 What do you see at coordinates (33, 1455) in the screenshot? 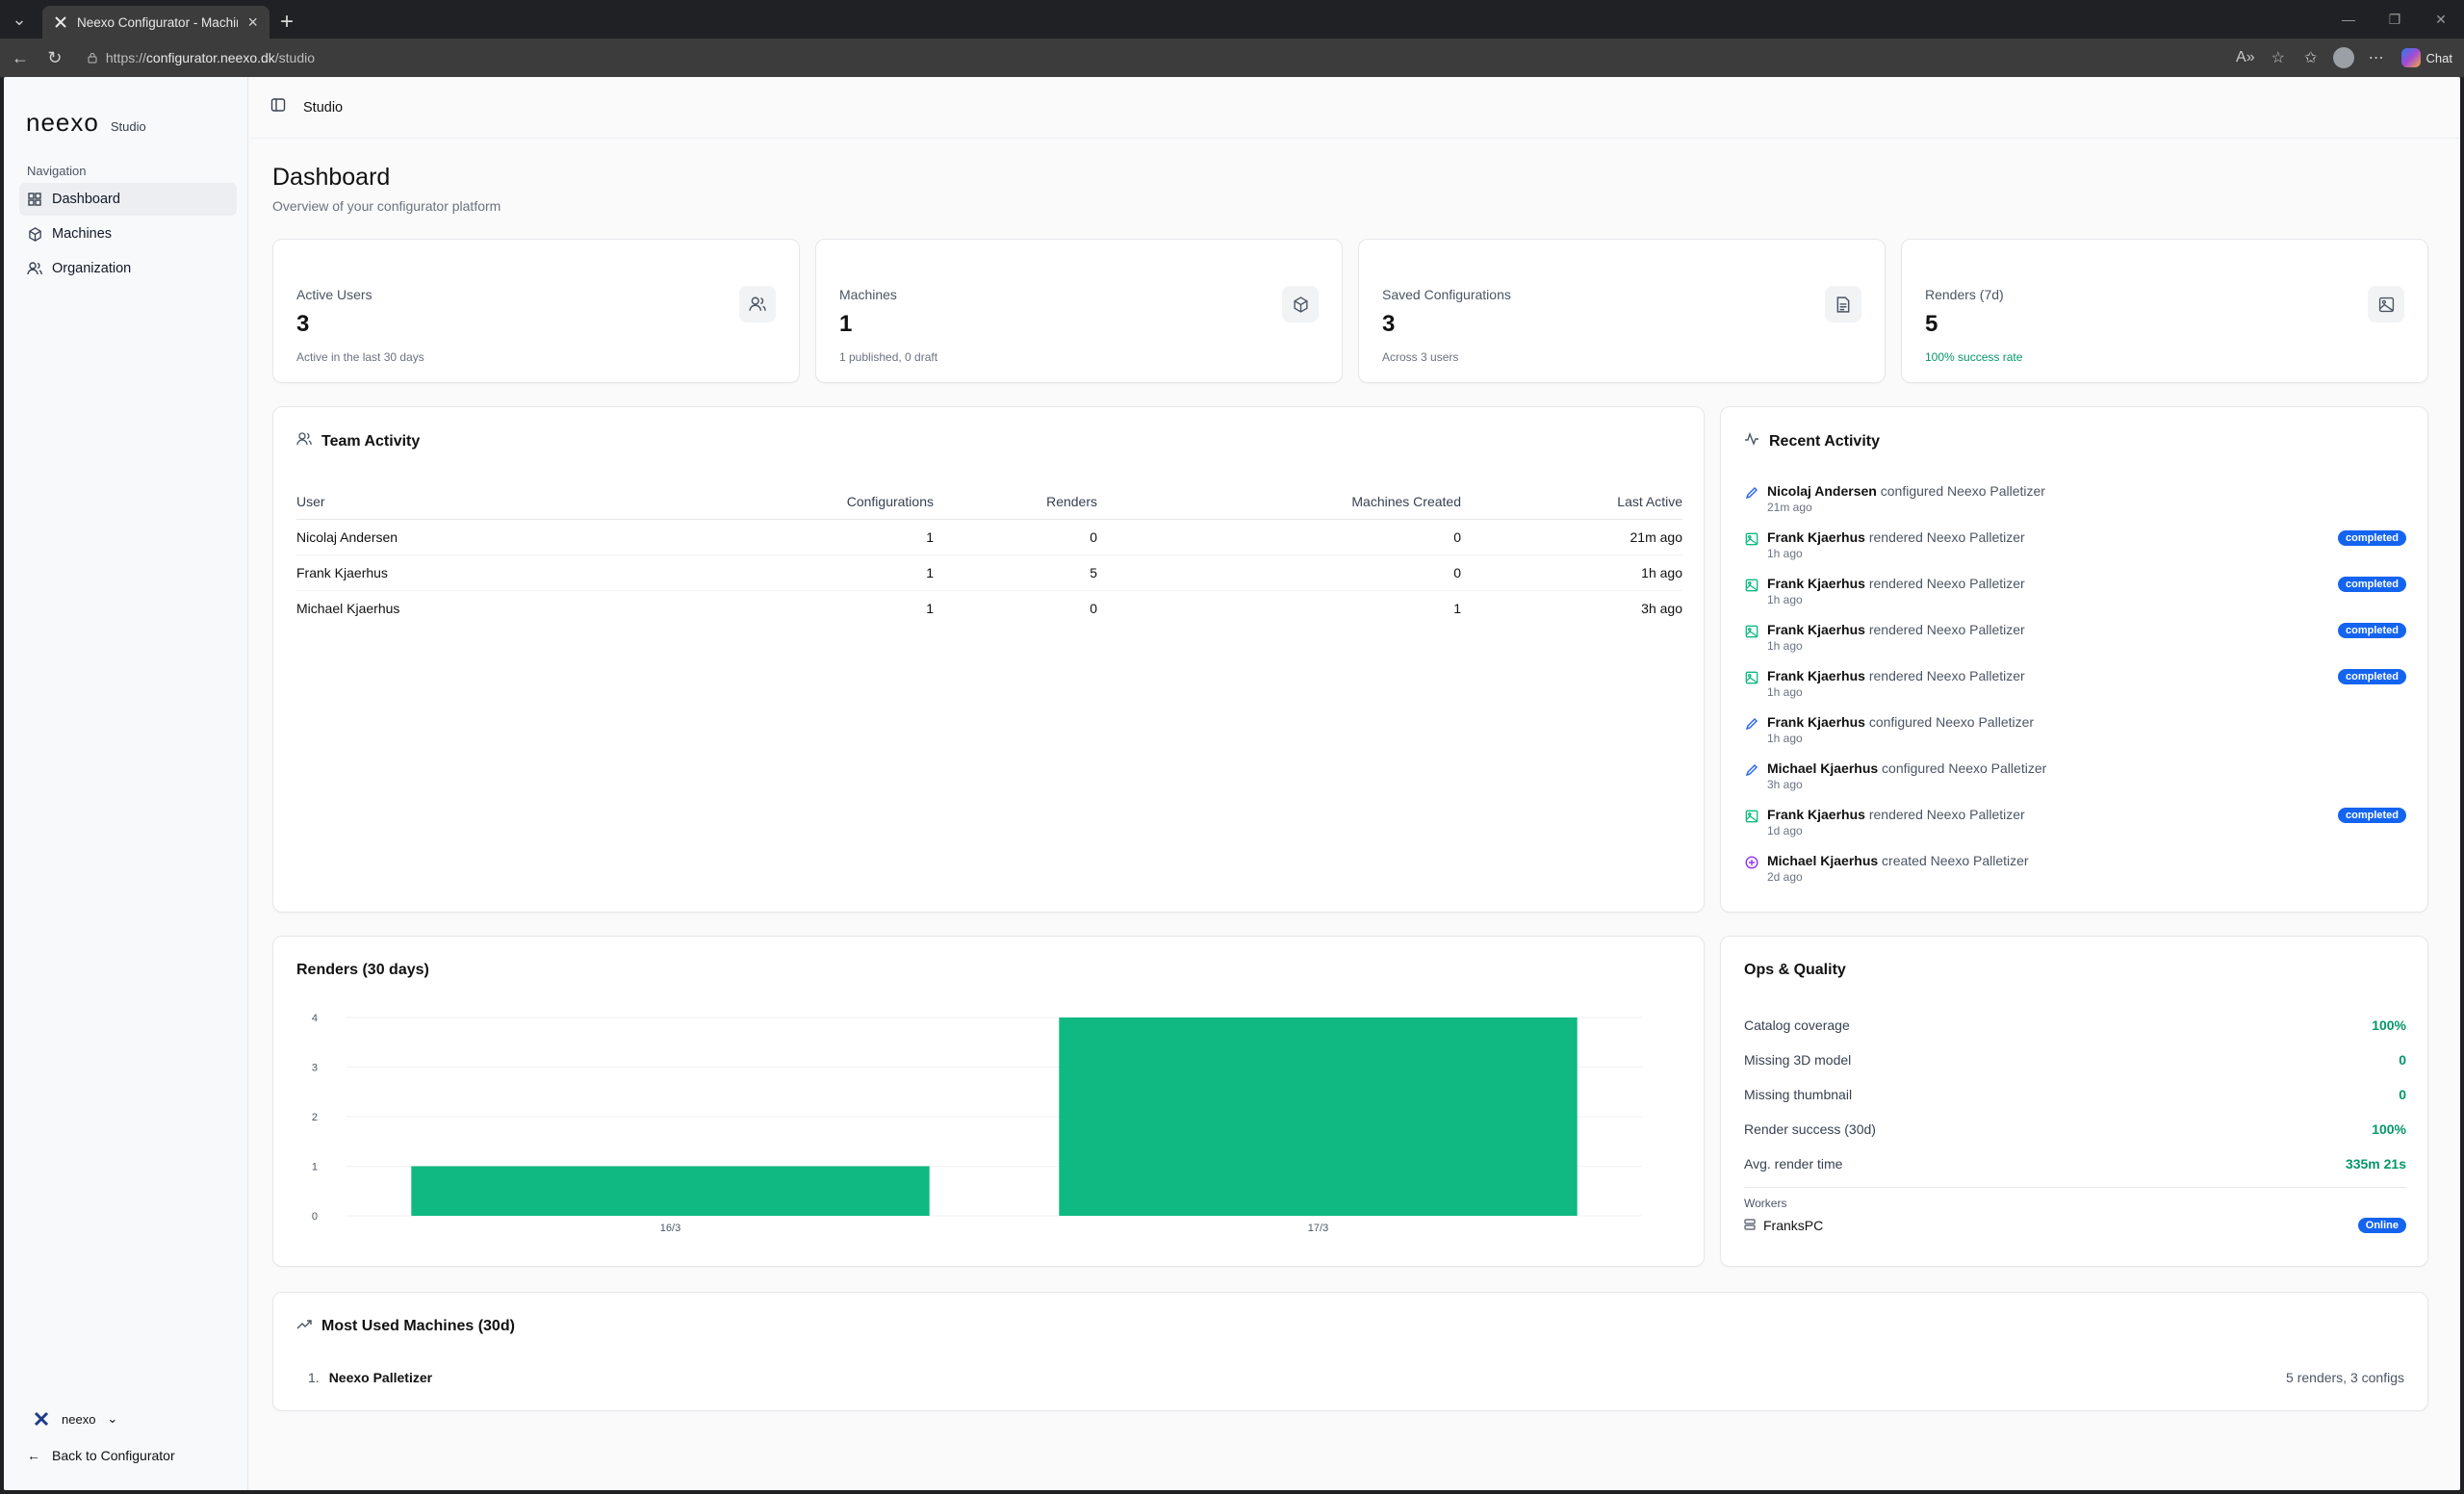
I see `arrow-left-icon: ←` at bounding box center [33, 1455].